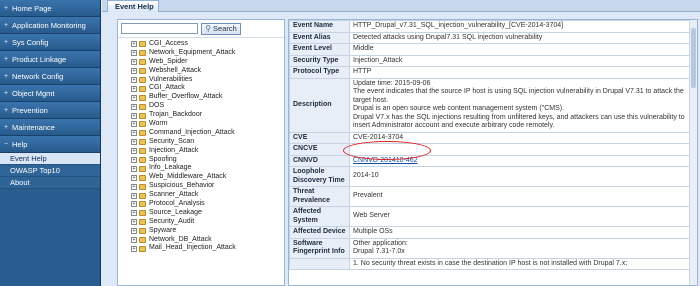 The height and width of the screenshot is (286, 700). Describe the element at coordinates (201, 195) in the screenshot. I see `tree-item: + Scanner_Attack` at that location.